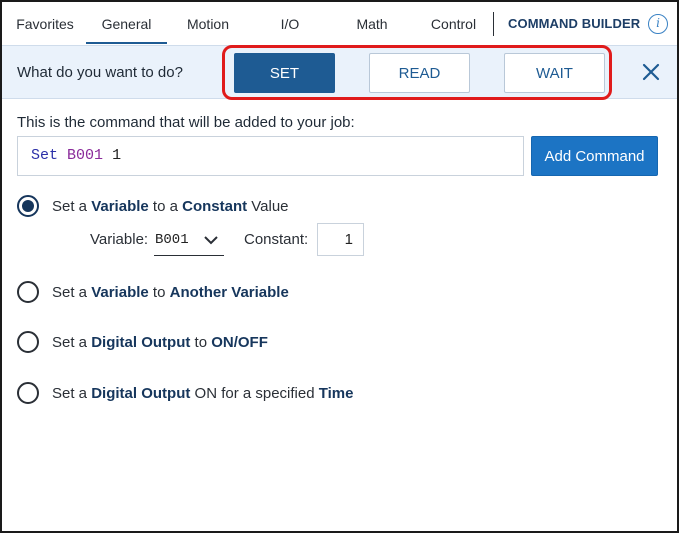  I want to click on tab-general: General, so click(126, 23).